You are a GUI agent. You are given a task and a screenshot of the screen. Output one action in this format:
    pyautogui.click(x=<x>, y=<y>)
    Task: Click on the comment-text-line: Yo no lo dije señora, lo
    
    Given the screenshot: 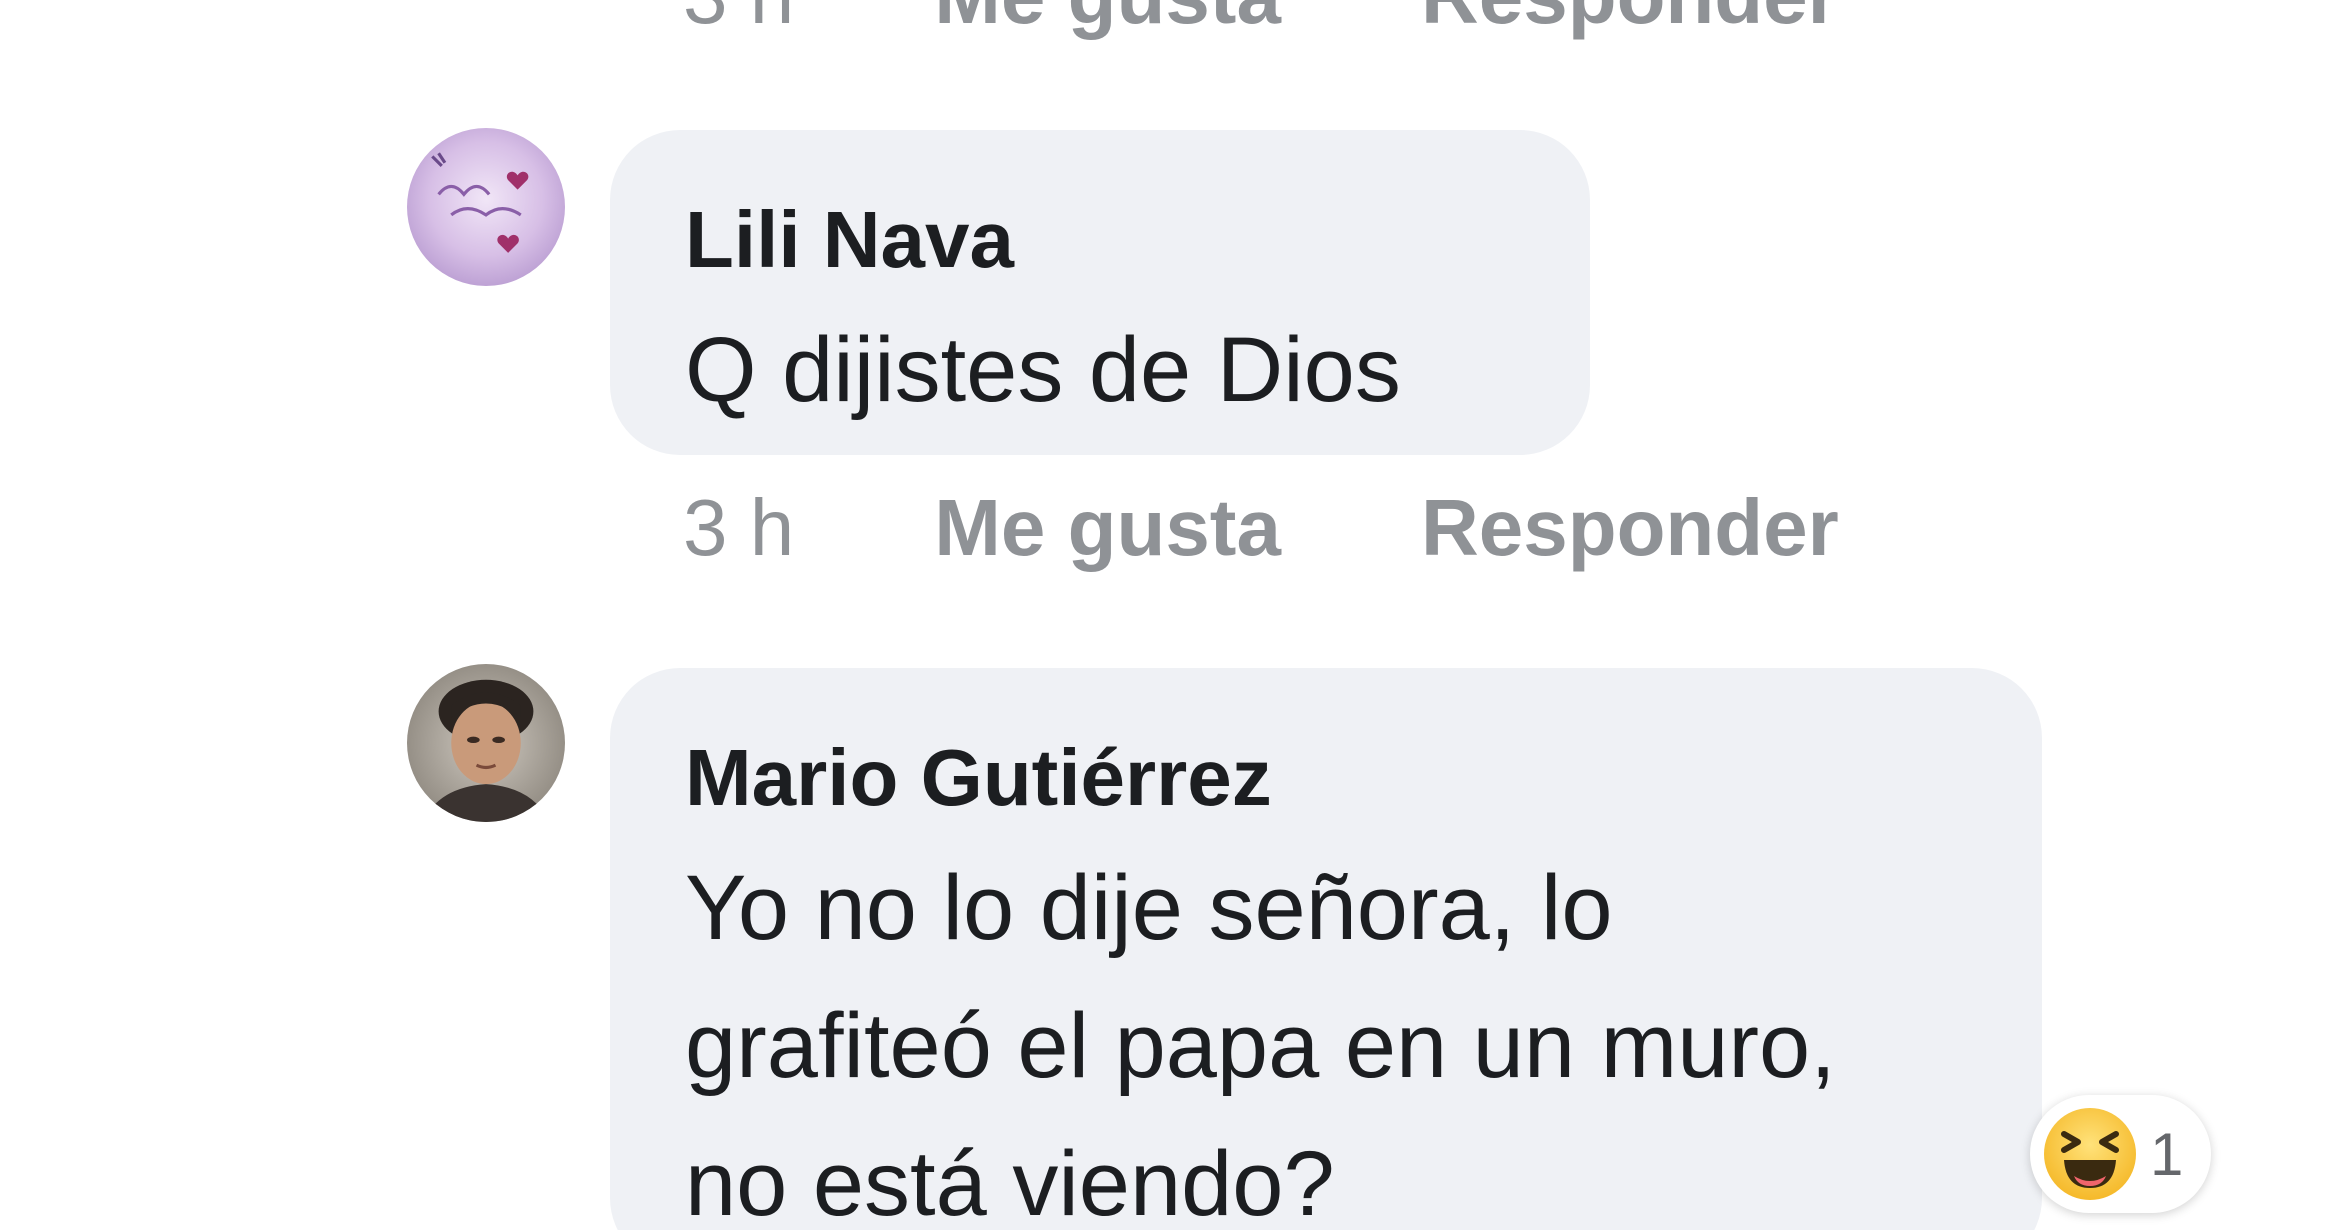 What is the action you would take?
    pyautogui.click(x=1149, y=908)
    